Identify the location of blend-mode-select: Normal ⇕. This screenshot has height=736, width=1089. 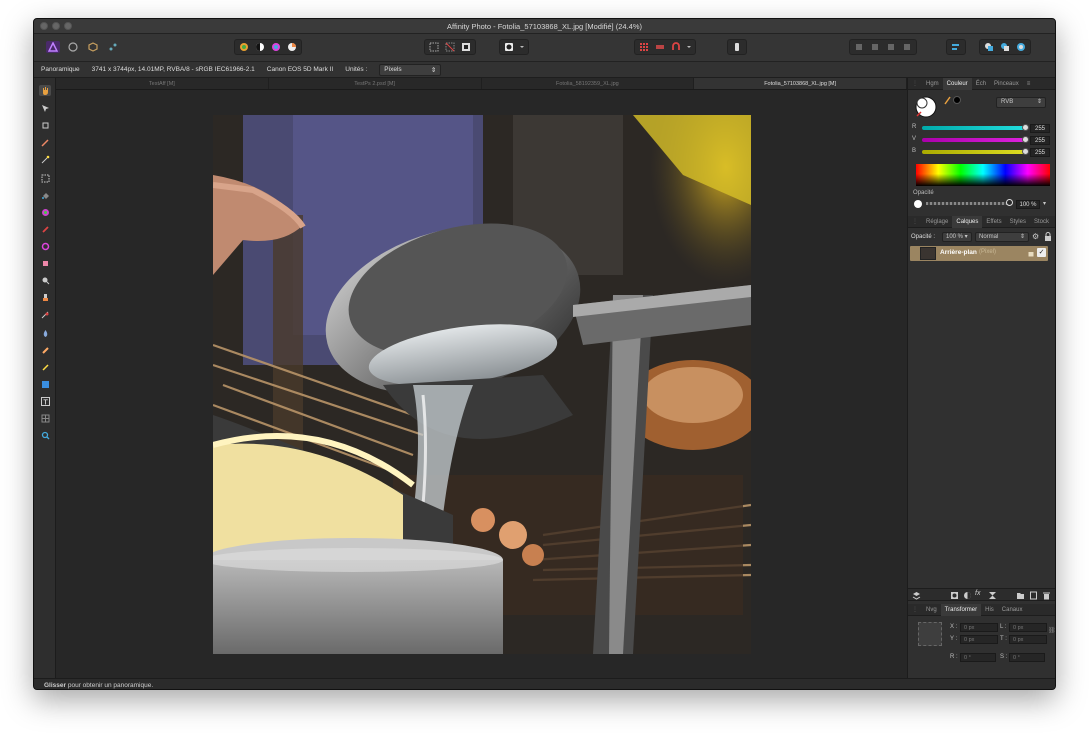
(1002, 237).